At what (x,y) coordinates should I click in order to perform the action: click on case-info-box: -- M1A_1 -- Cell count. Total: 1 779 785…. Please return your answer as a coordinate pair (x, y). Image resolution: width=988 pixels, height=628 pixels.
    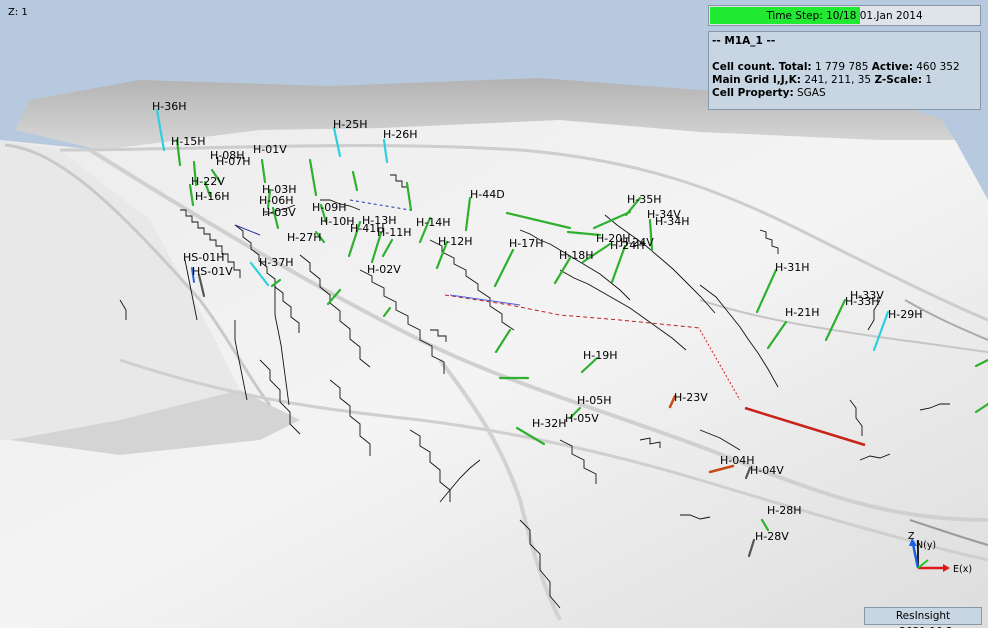
    Looking at the image, I should click on (844, 70).